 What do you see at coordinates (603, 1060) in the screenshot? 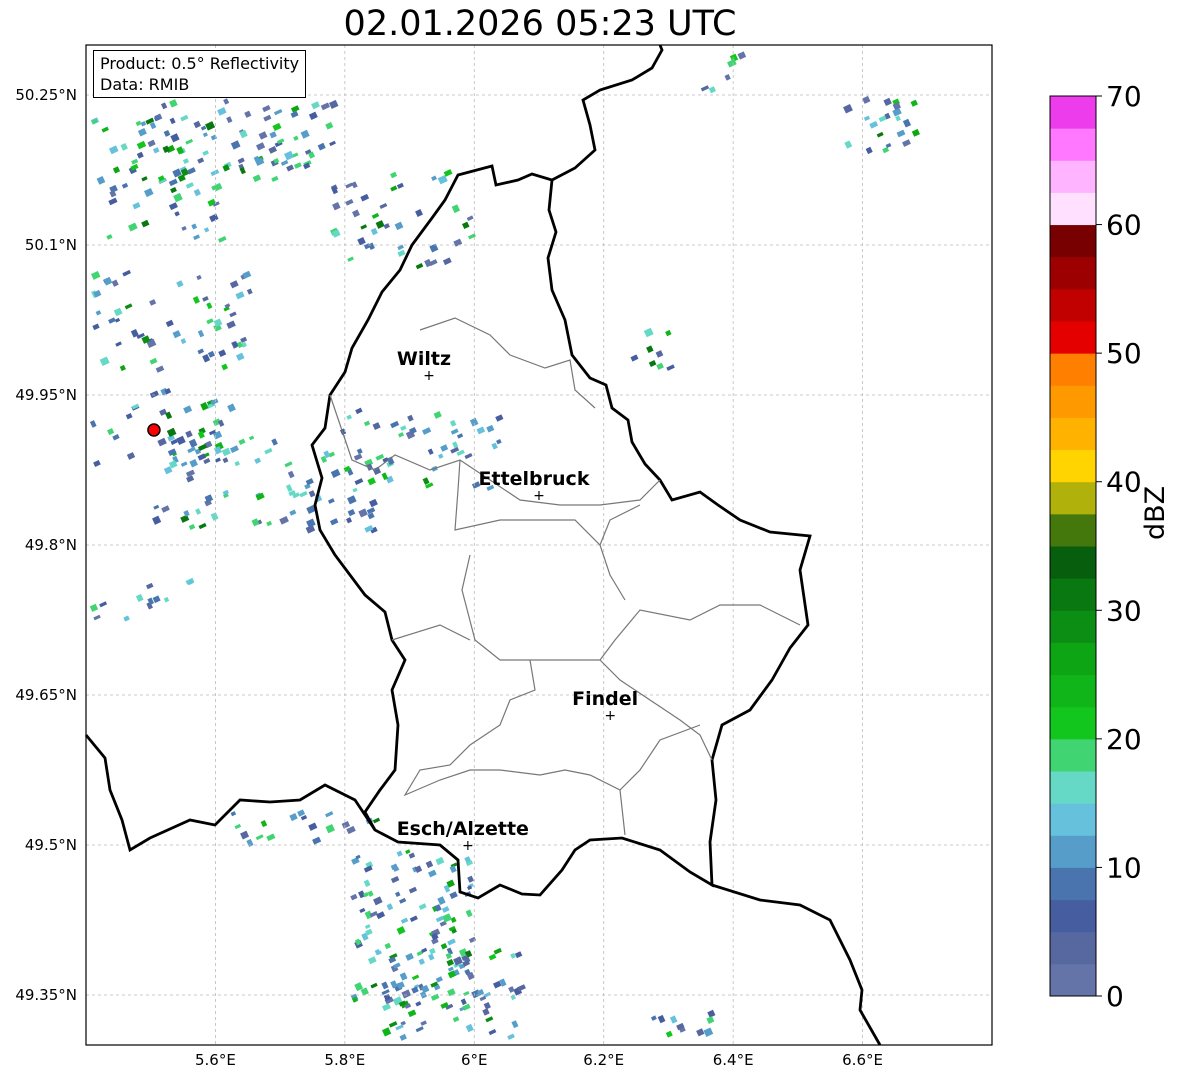
I see `lon-tick-label: 6.2°E` at bounding box center [603, 1060].